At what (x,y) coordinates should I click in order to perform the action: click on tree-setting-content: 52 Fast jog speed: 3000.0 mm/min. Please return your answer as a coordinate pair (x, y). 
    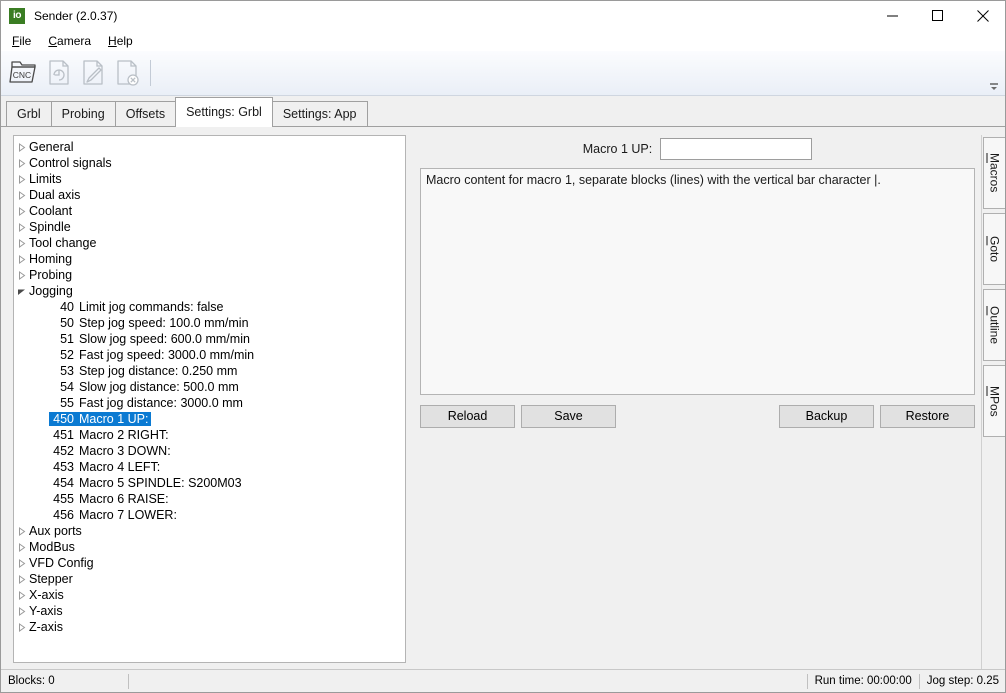
    Looking at the image, I should click on (153, 355).